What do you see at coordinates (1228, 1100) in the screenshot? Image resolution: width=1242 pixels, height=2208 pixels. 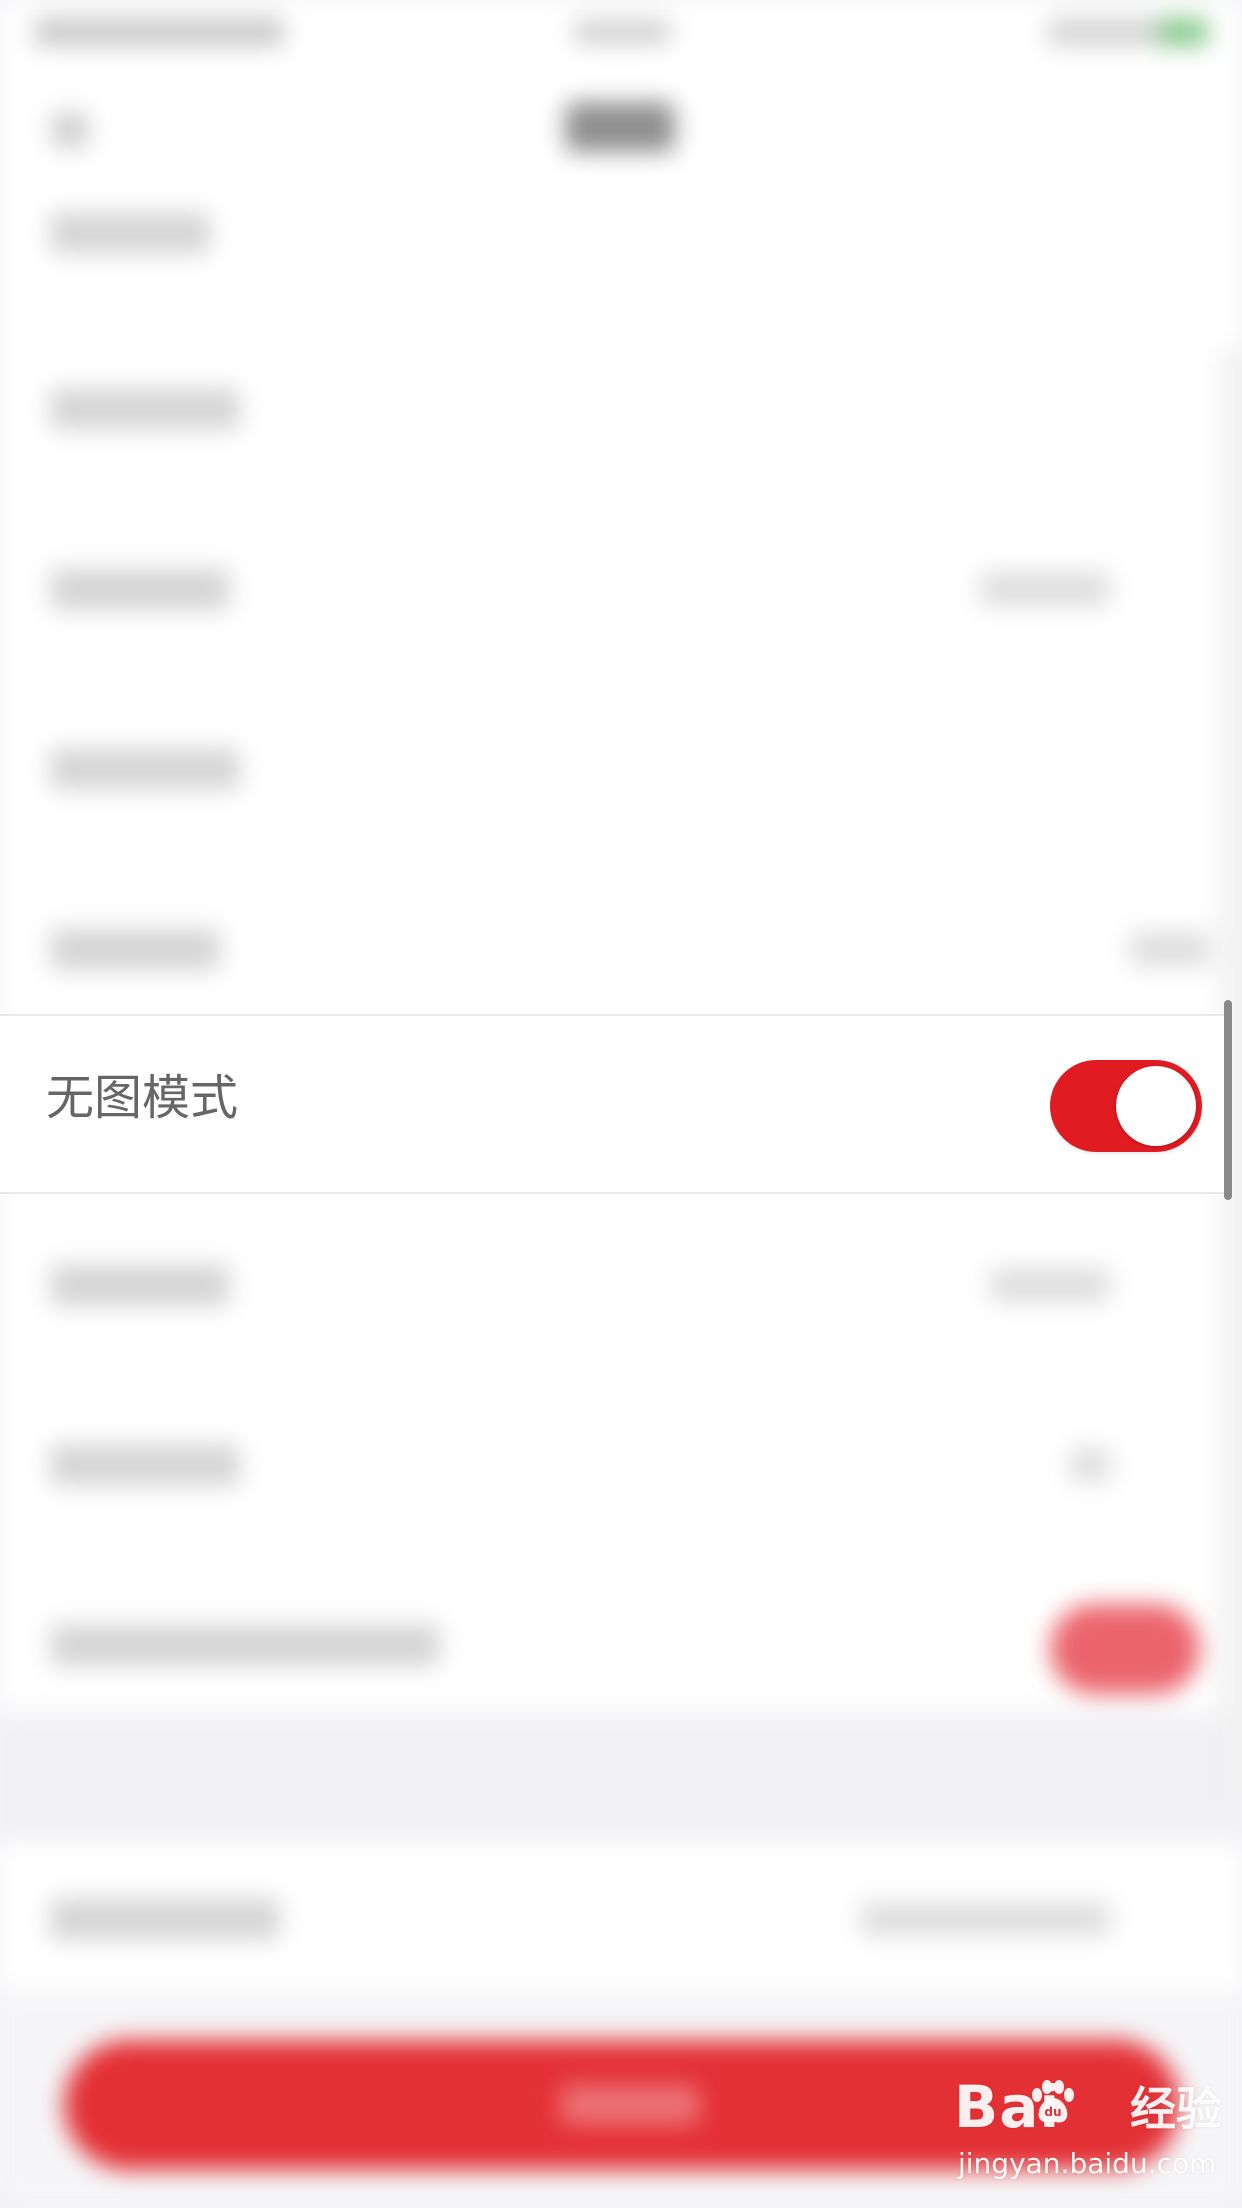 I see `scrollbar` at bounding box center [1228, 1100].